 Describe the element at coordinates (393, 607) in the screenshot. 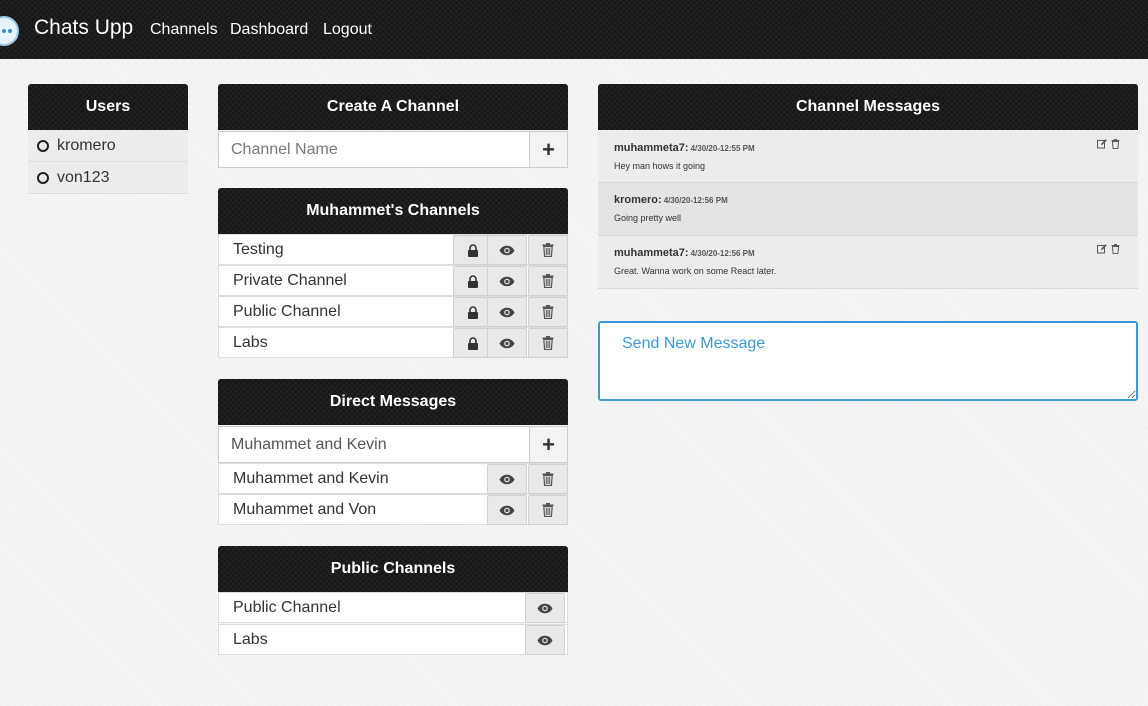

I see `public-channel-row: Public Channel` at that location.